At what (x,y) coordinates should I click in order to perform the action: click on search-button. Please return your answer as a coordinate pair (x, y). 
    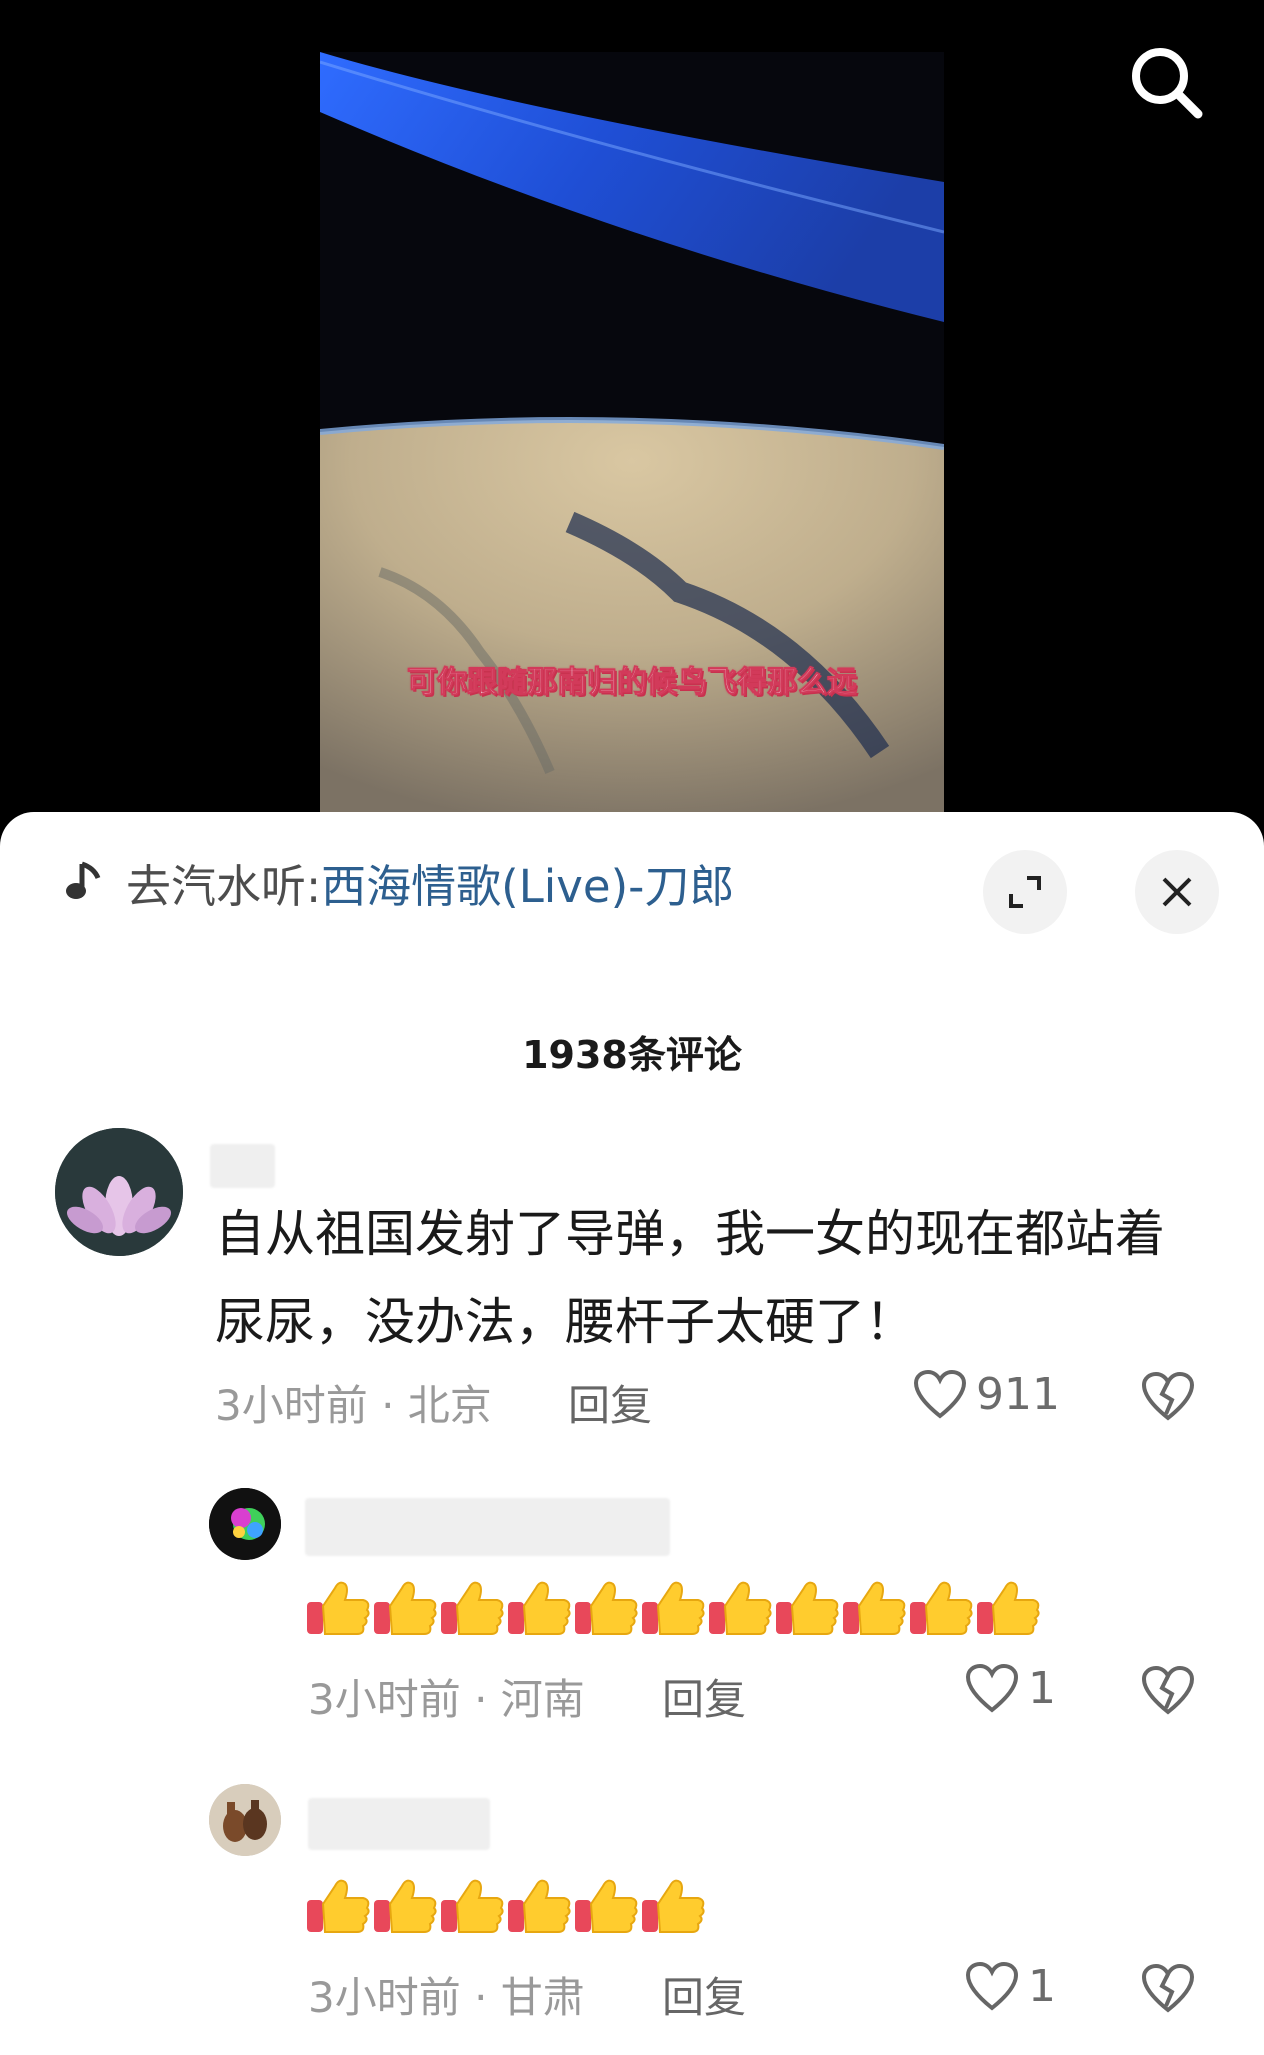
    Looking at the image, I should click on (1167, 83).